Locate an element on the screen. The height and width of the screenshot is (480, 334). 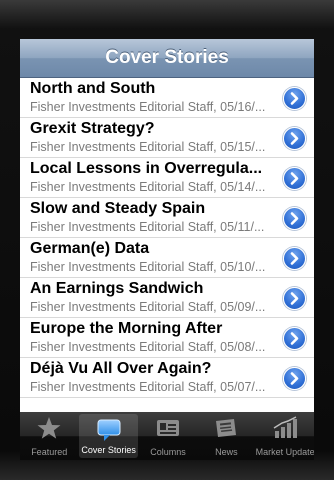
tab-columns: Columns is located at coordinates (168, 436).